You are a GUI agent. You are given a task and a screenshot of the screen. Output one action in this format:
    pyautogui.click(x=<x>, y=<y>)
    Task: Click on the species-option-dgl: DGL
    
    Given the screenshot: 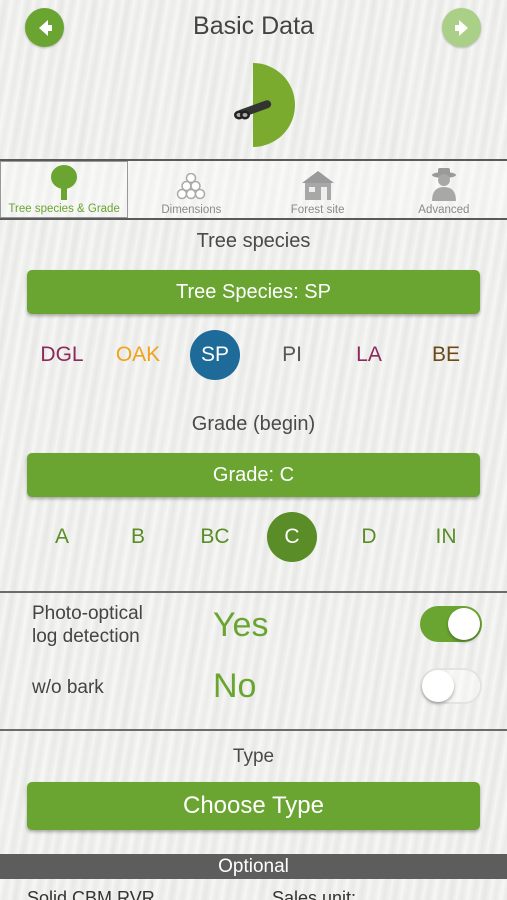 What is the action you would take?
    pyautogui.click(x=62, y=355)
    